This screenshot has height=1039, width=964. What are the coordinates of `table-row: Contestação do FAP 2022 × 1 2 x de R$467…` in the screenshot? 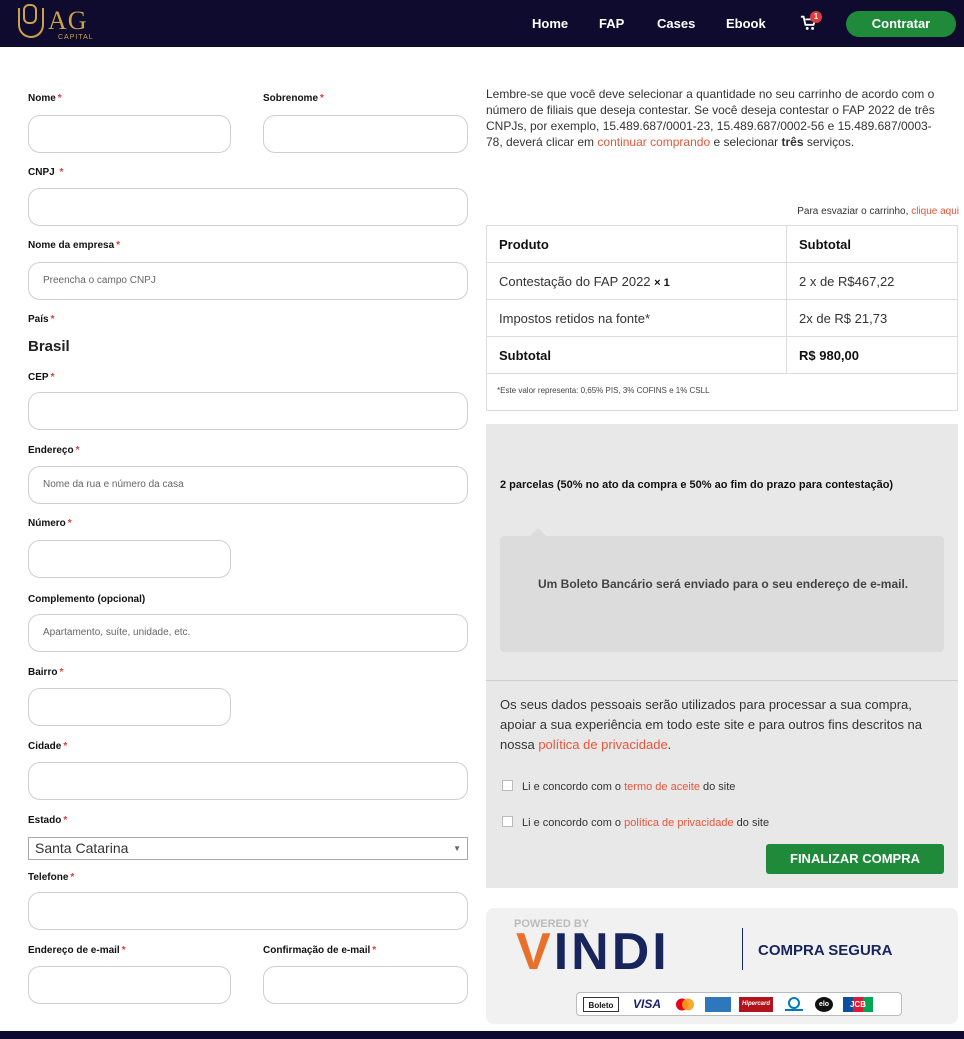 It's located at (722, 281).